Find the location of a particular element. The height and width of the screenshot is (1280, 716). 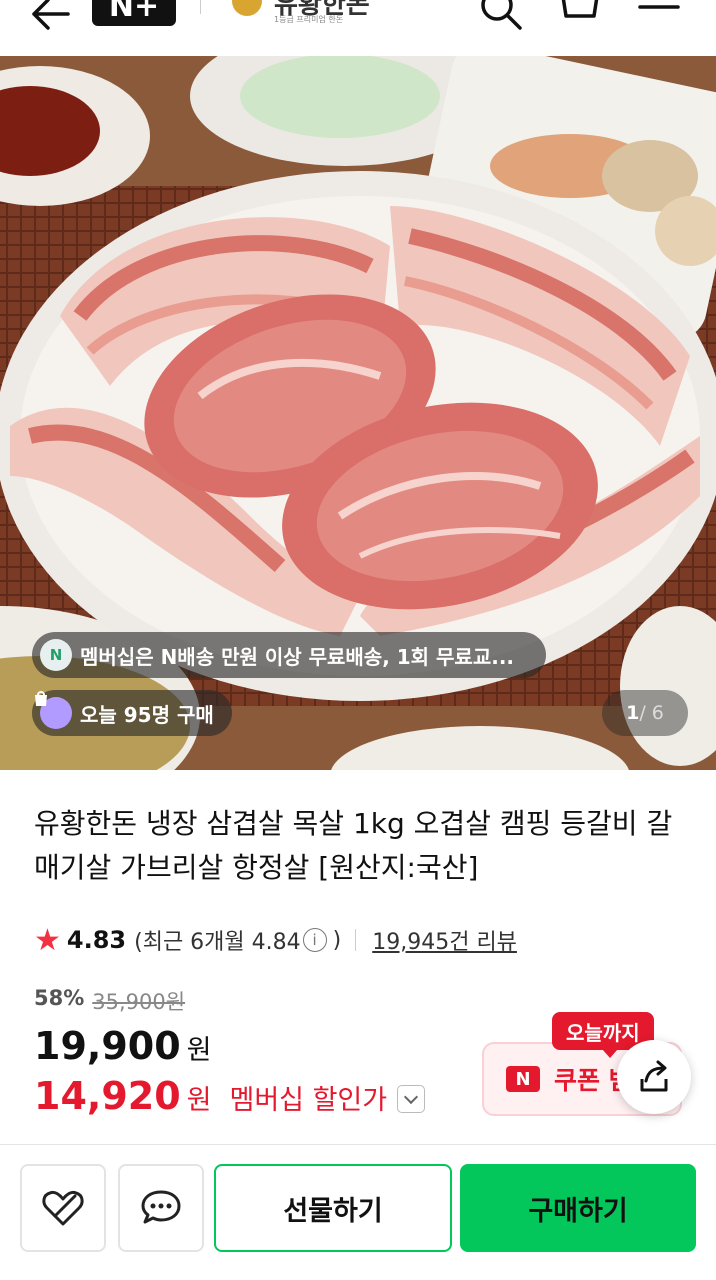

brand-subtitle: 1등급 프리미엄 한돈 is located at coordinates (309, 19).